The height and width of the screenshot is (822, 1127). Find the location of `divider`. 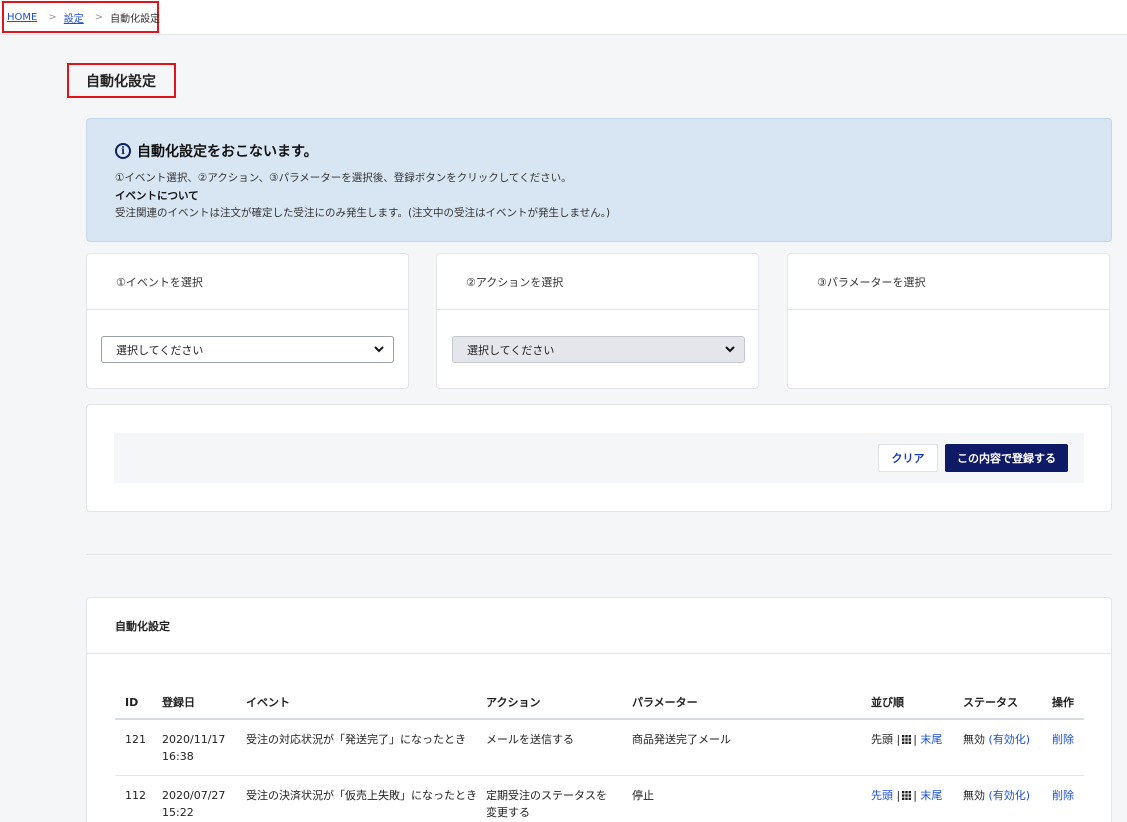

divider is located at coordinates (599, 554).